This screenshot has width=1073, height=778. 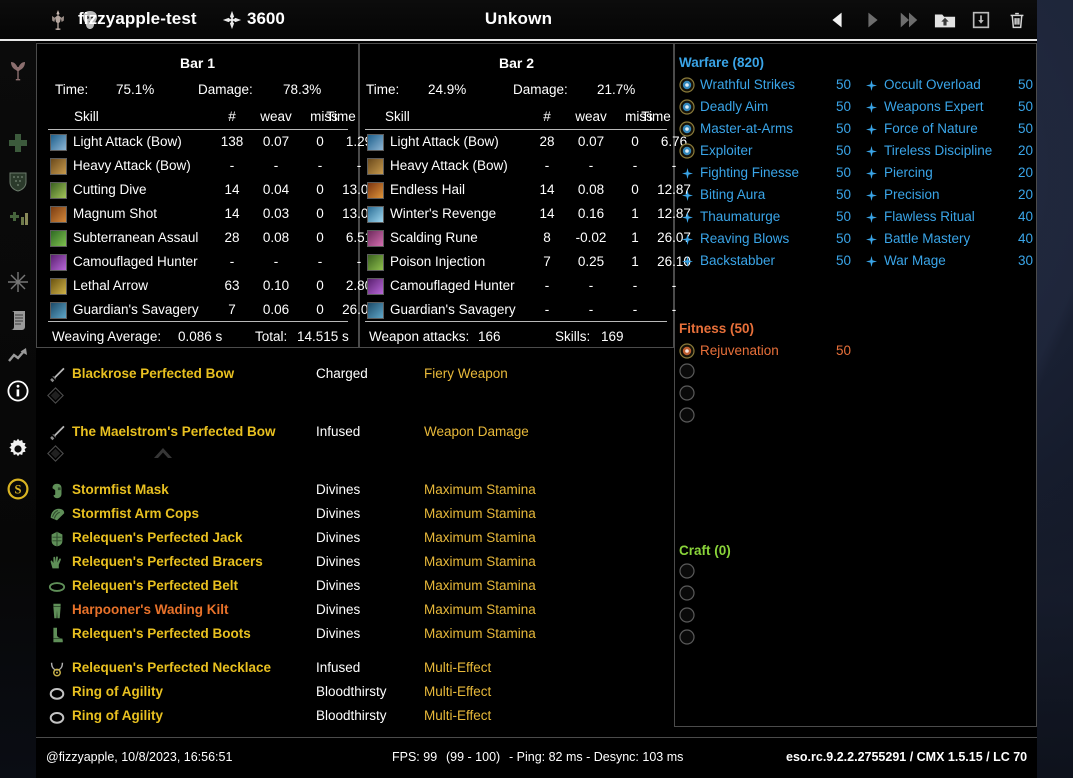 What do you see at coordinates (528, 239) in the screenshot?
I see `skill-row: Scalding Rune 8 -0.02 1 26.07` at bounding box center [528, 239].